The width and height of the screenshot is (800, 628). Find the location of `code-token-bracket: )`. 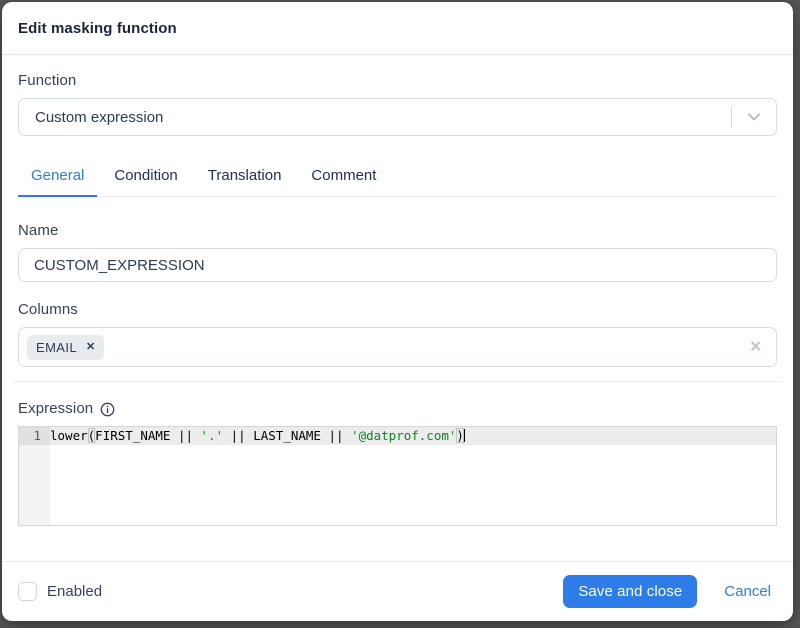

code-token-bracket: ) is located at coordinates (460, 435).